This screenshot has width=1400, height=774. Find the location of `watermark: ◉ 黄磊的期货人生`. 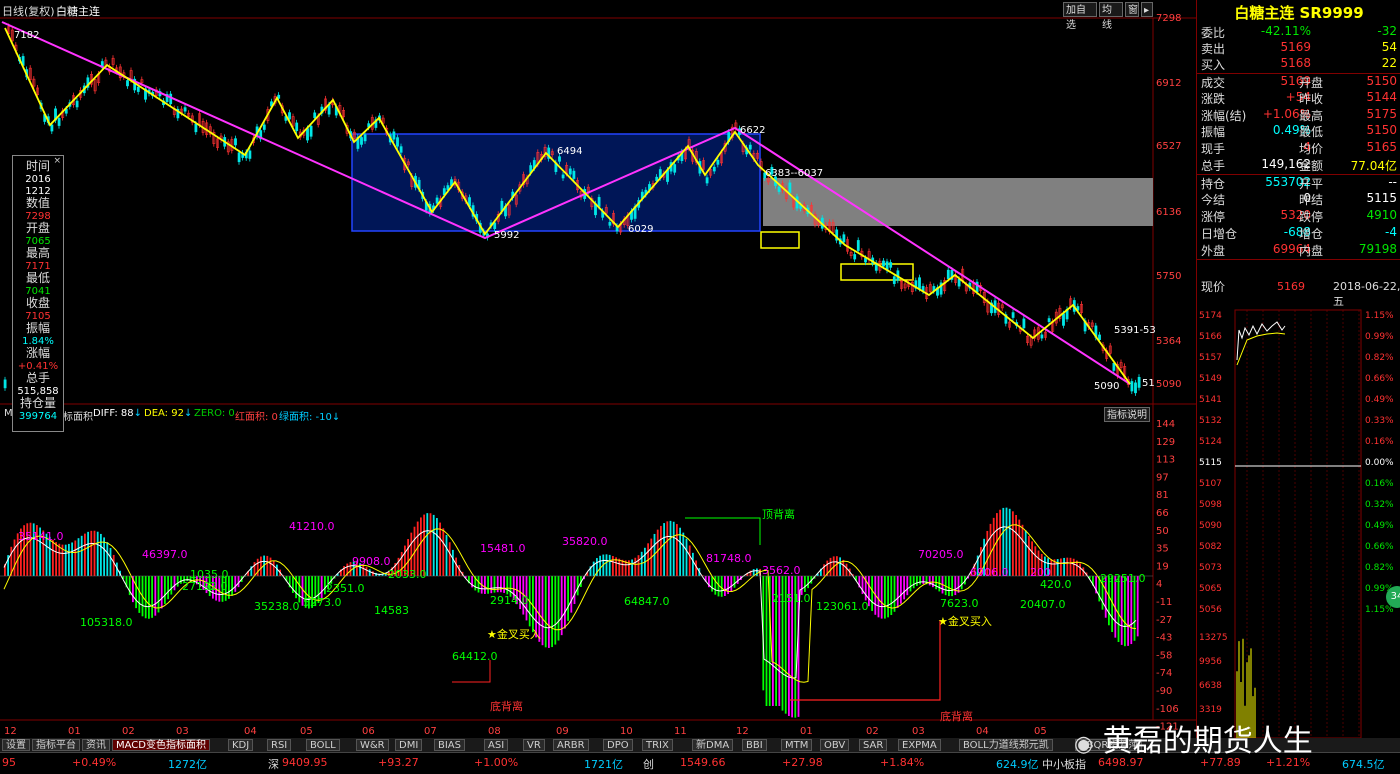

watermark: ◉ 黄磊的期货人生 is located at coordinates (1193, 738).